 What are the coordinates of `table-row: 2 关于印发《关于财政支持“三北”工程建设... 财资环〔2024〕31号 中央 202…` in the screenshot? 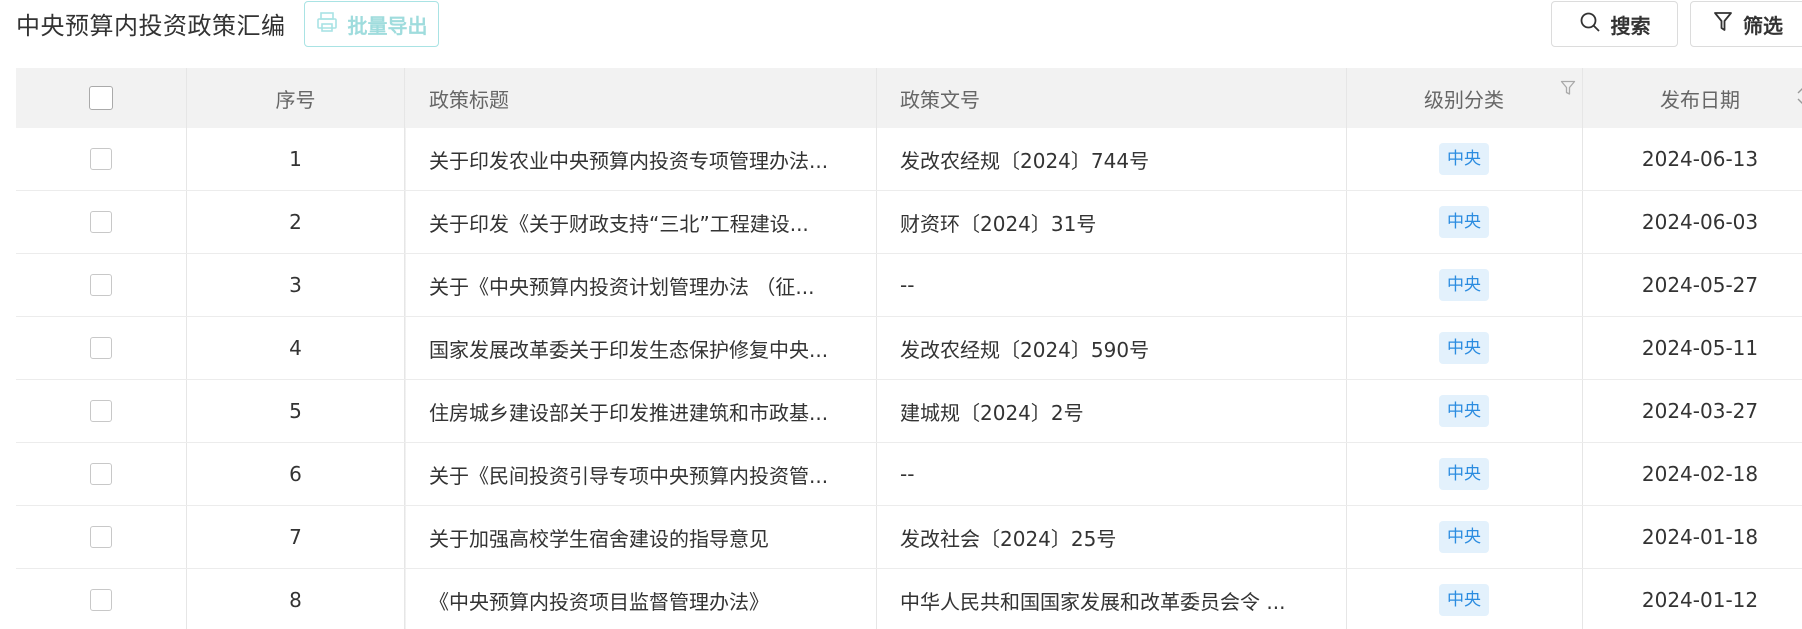 It's located at (909, 222).